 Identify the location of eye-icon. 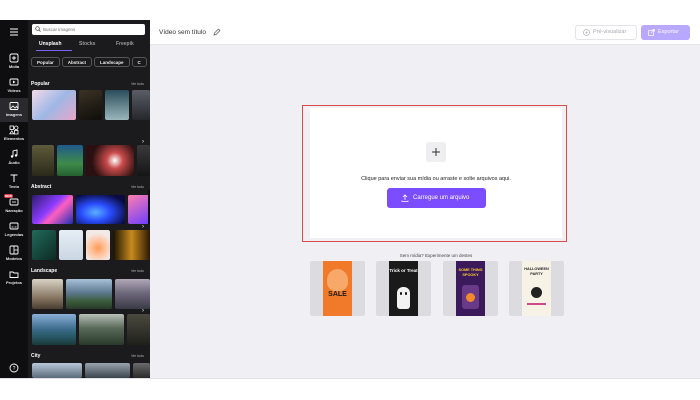
(586, 32).